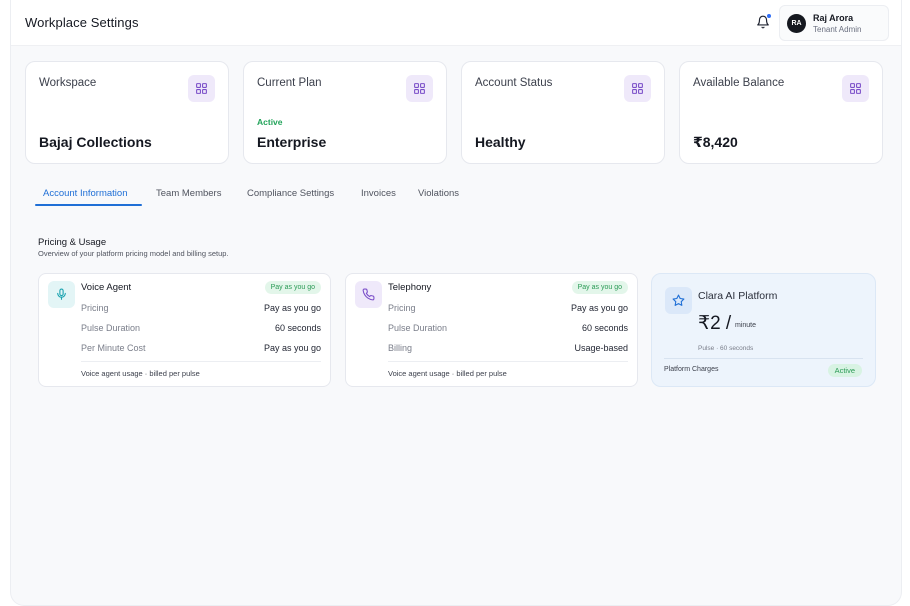  I want to click on status-badge: Active, so click(844, 370).